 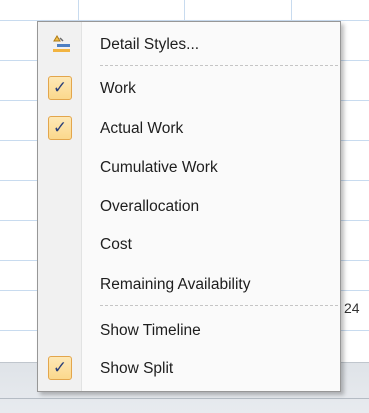 I want to click on menu-item-cost: Cost, so click(x=189, y=245).